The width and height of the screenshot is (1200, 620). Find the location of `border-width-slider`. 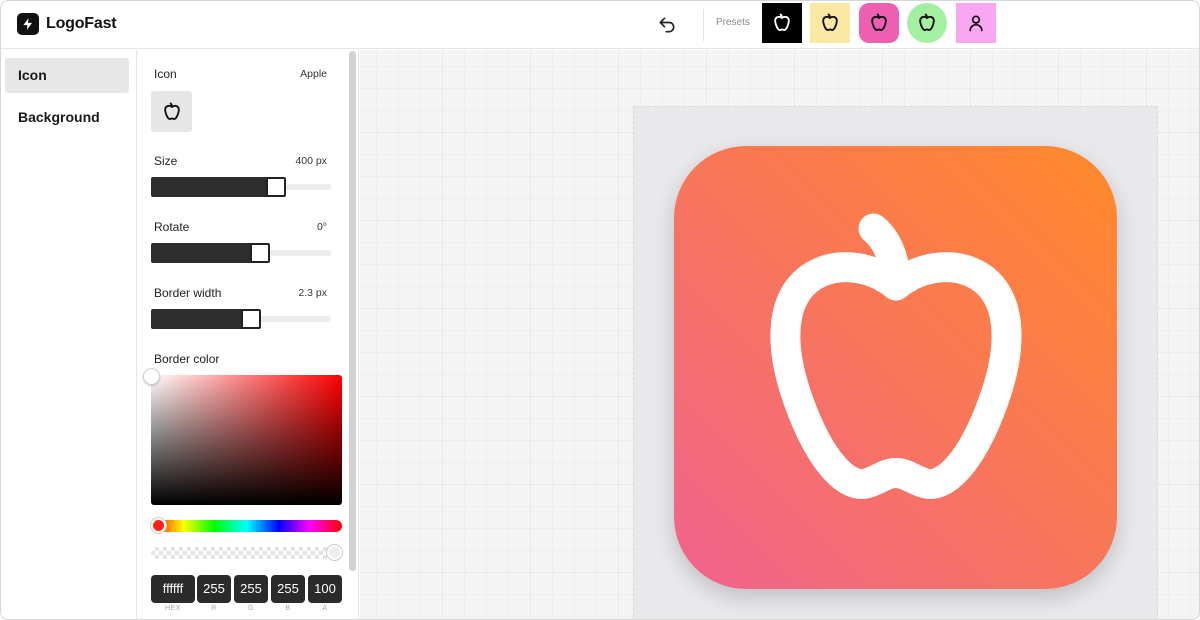

border-width-slider is located at coordinates (241, 319).